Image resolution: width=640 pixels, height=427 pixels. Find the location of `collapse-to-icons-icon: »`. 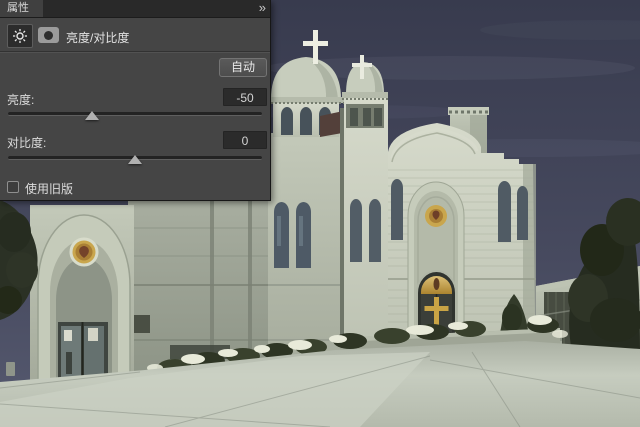

collapse-to-icons-icon: » is located at coordinates (262, 8).